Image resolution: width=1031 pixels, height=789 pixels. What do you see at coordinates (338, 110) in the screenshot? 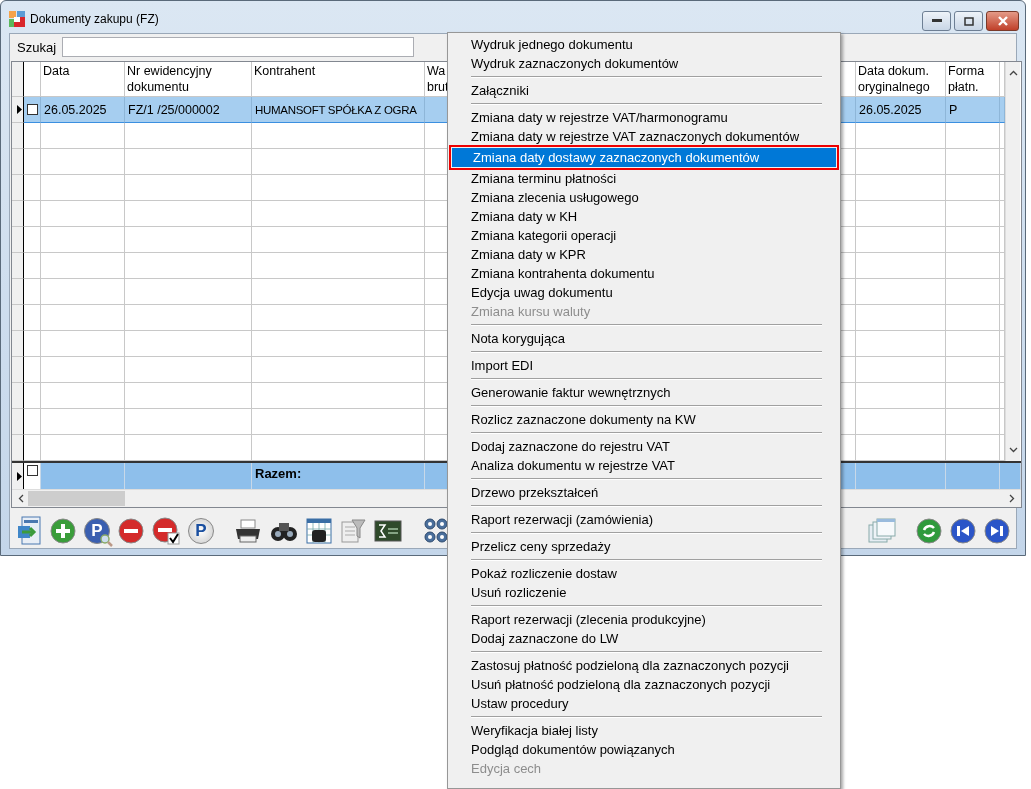
I see `table-cell: HUMANSOFT SPÓŁKA Z OGRA` at bounding box center [338, 110].